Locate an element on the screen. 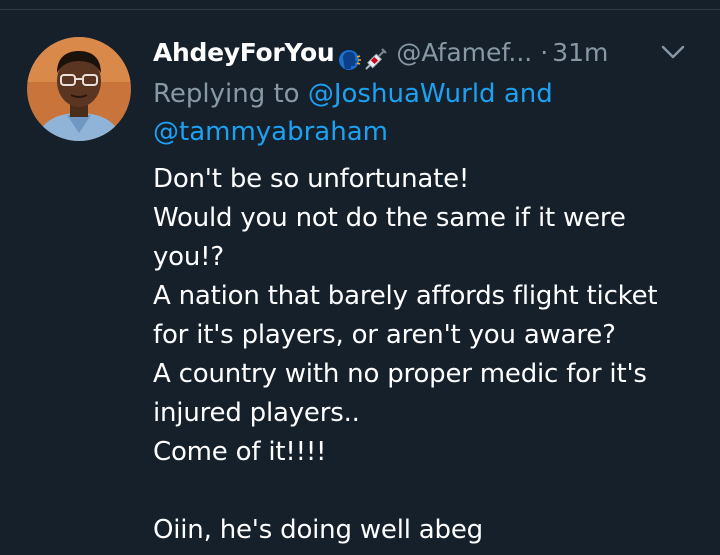  chevron-down-icon is located at coordinates (673, 52).